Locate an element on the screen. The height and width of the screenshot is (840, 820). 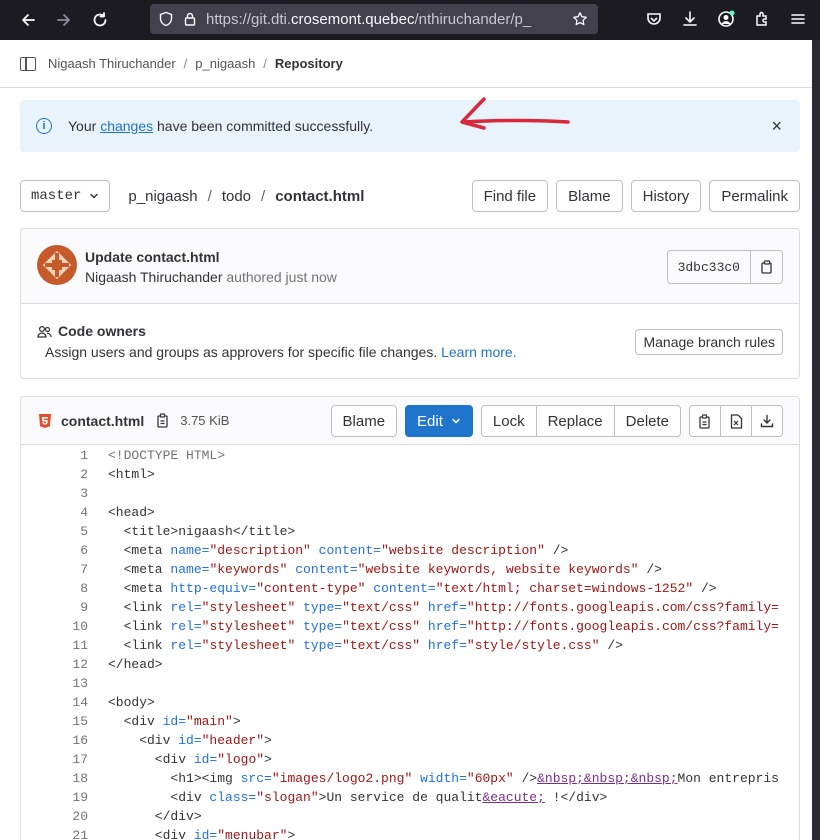
line-number: 14 is located at coordinates (64, 702).